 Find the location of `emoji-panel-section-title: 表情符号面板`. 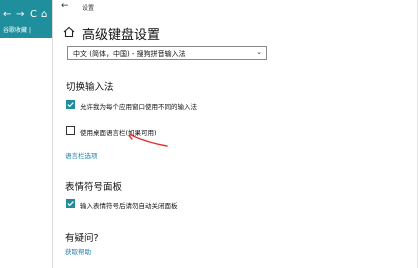

emoji-panel-section-title: 表情符号面板 is located at coordinates (94, 187).